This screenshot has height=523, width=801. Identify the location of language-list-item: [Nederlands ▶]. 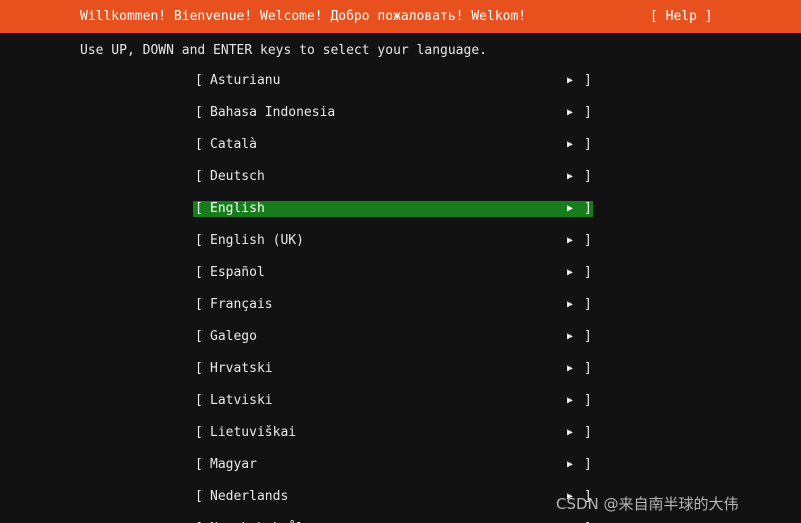
(393, 497).